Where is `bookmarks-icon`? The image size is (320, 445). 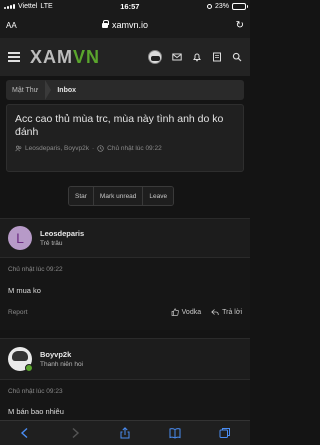
bookmarks-icon is located at coordinates (217, 57).